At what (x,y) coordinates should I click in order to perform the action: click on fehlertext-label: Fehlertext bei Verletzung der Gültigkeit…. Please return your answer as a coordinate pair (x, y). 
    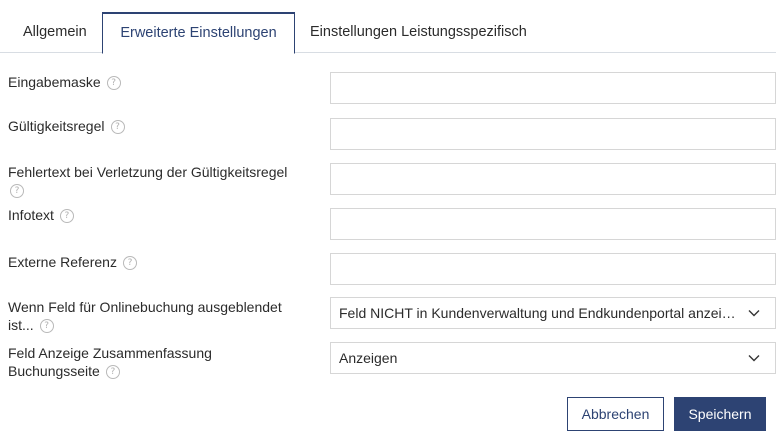
    Looking at the image, I should click on (147, 181).